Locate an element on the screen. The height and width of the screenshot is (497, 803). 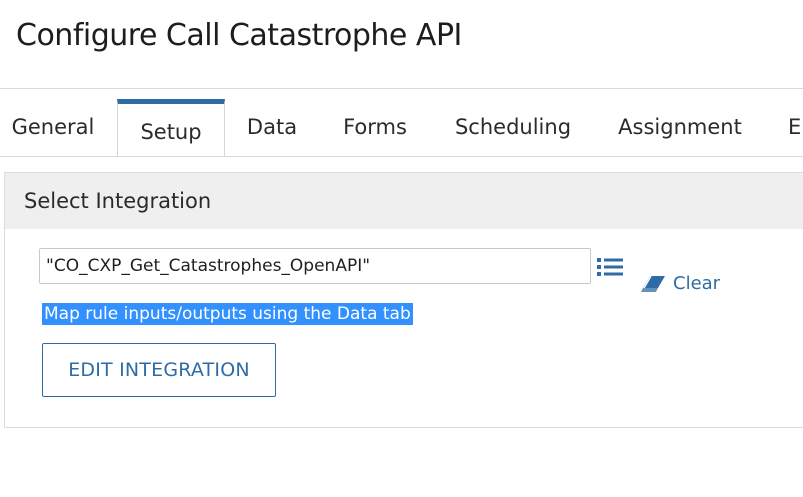
tab-assignment: Assignment is located at coordinates (680, 127).